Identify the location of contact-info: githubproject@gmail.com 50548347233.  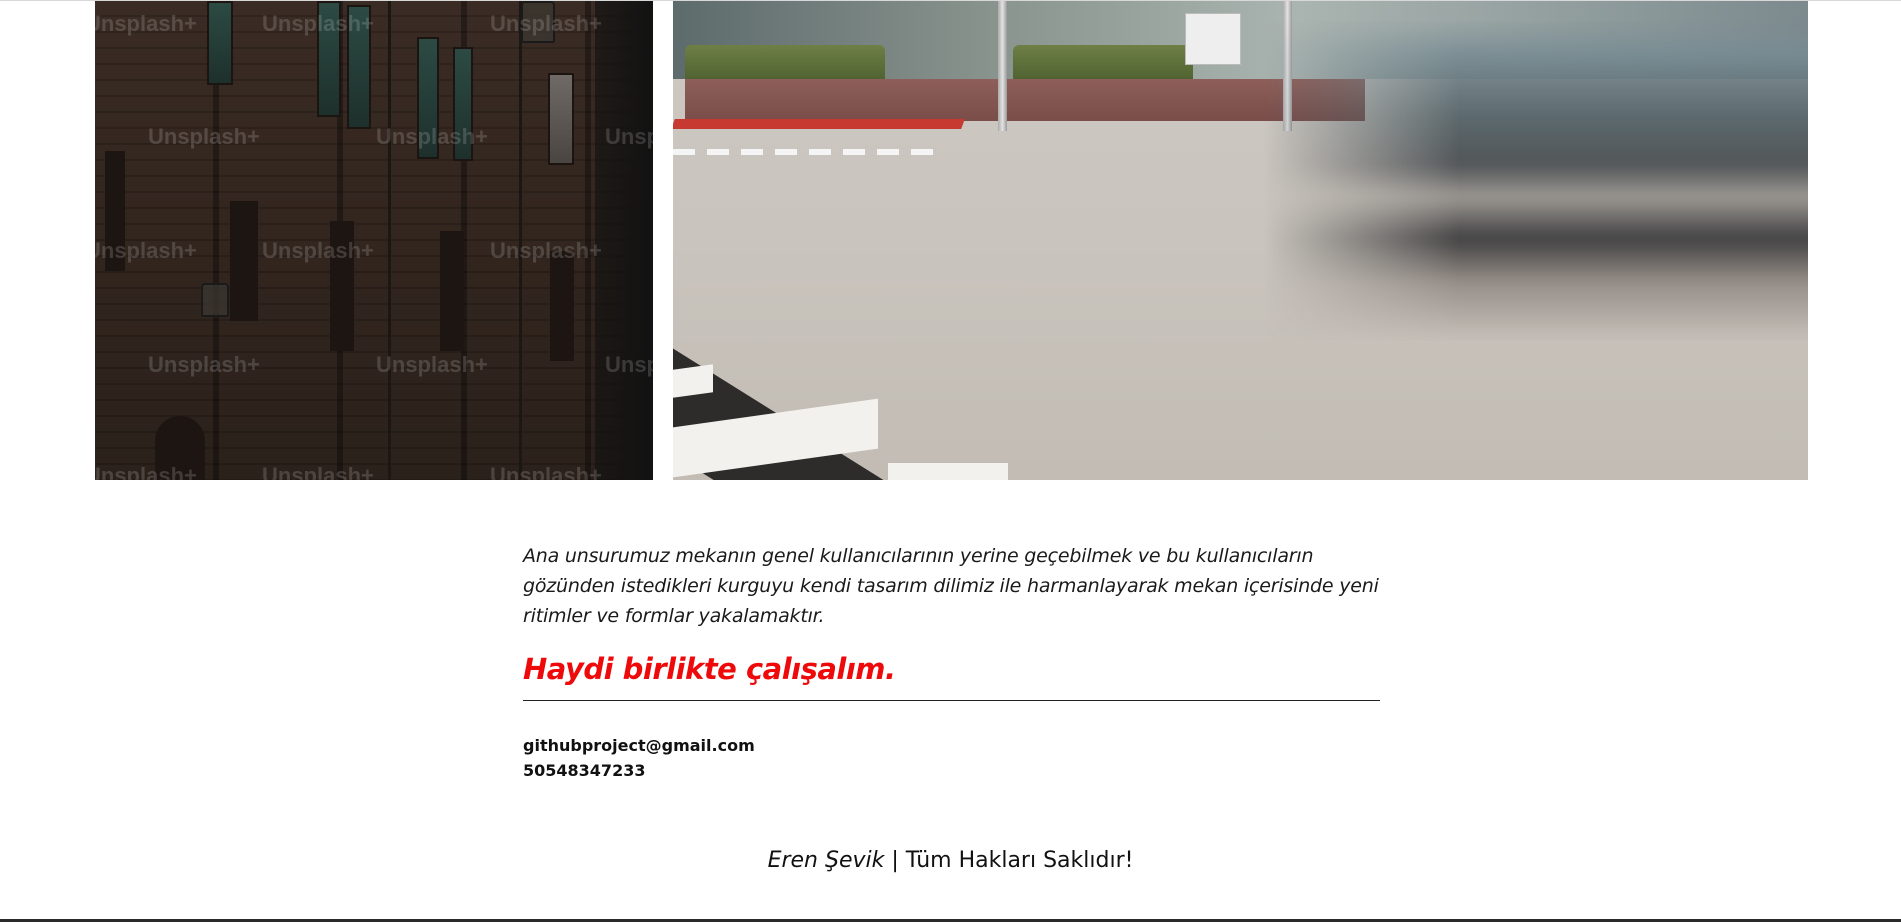
(951, 758).